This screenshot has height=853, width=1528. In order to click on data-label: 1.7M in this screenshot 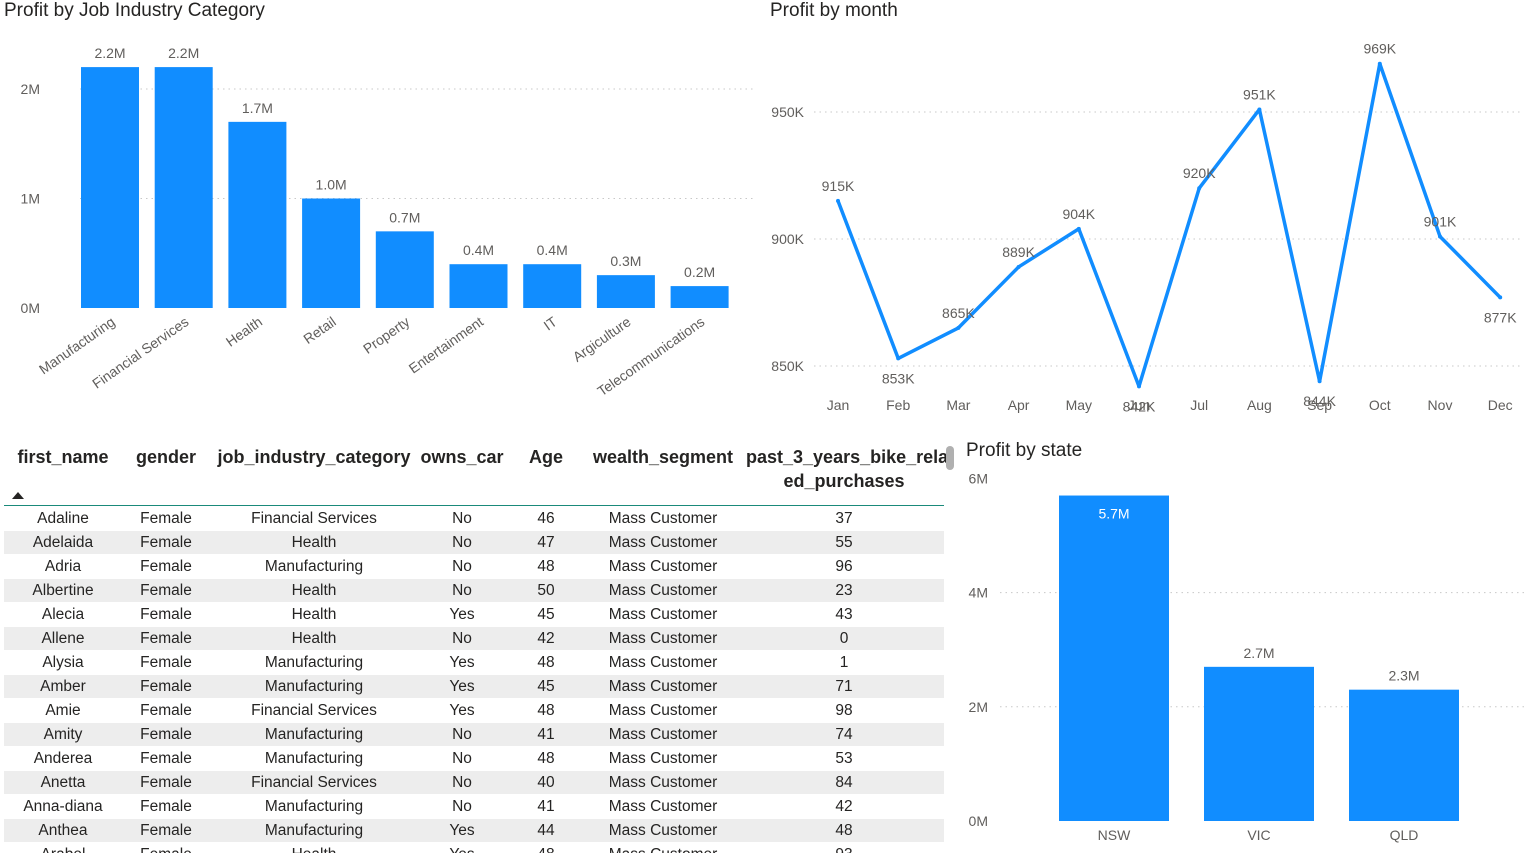, I will do `click(257, 108)`.